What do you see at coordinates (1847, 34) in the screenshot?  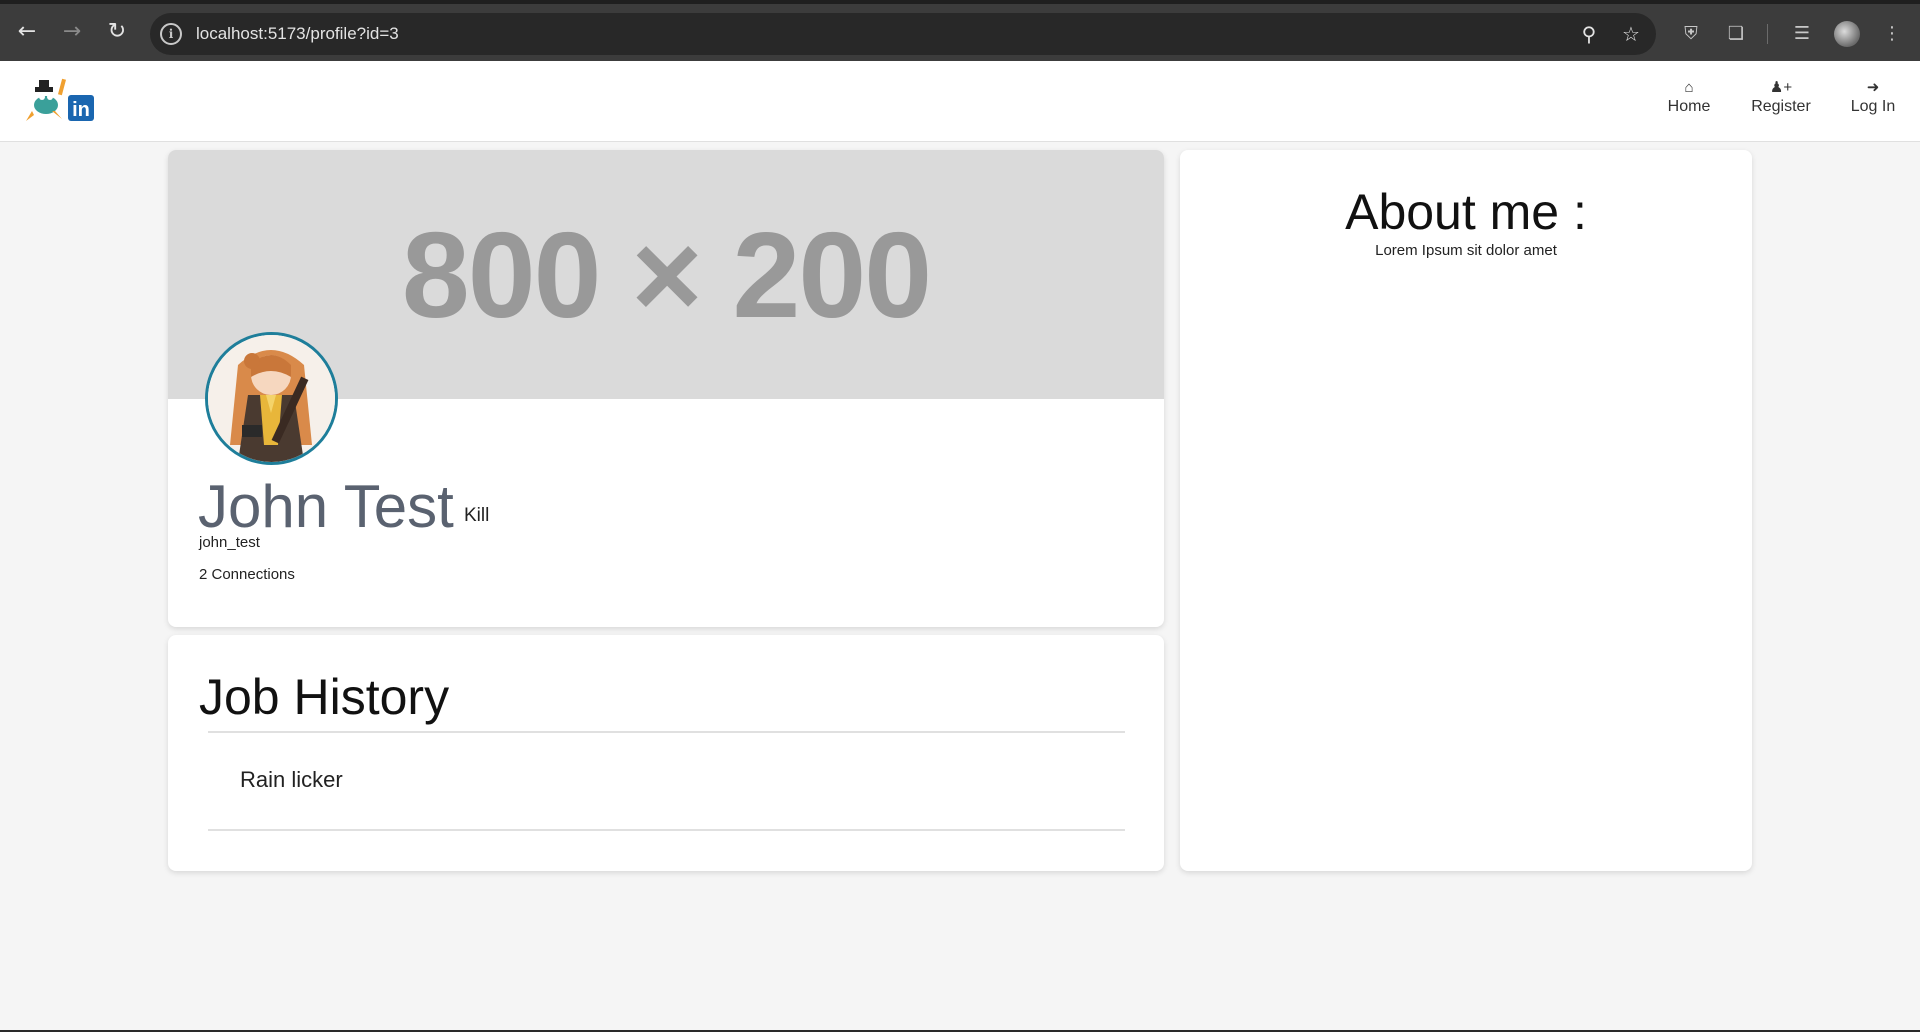 I see `browser-profile-avatar` at bounding box center [1847, 34].